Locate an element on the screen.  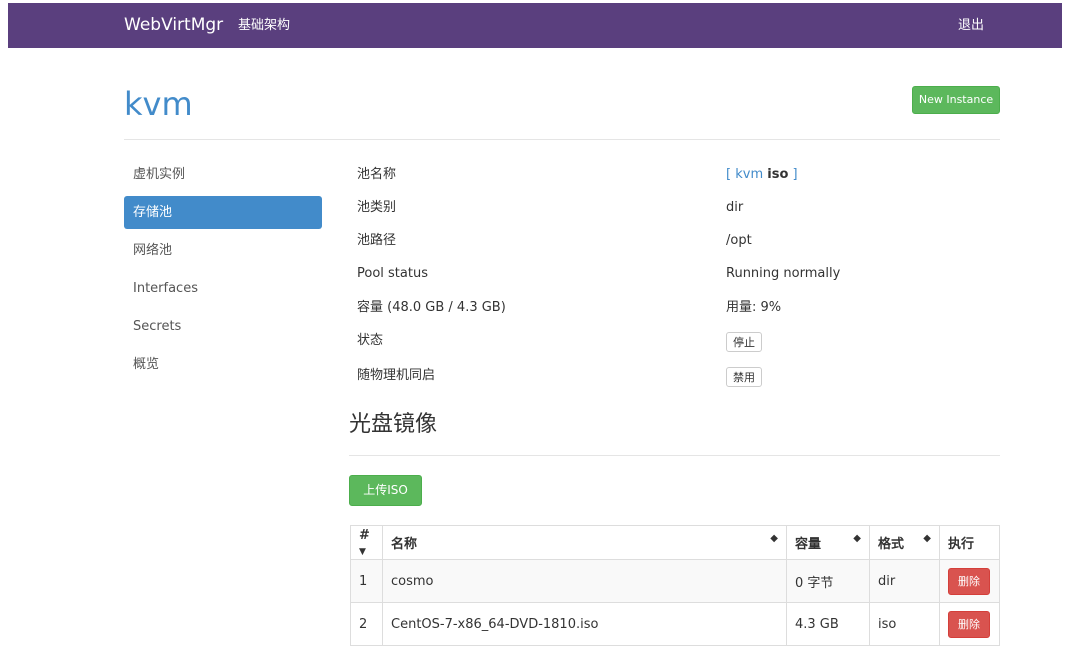
top-navbar: WebVirtMgr 基础架构 退出 is located at coordinates (535, 25).